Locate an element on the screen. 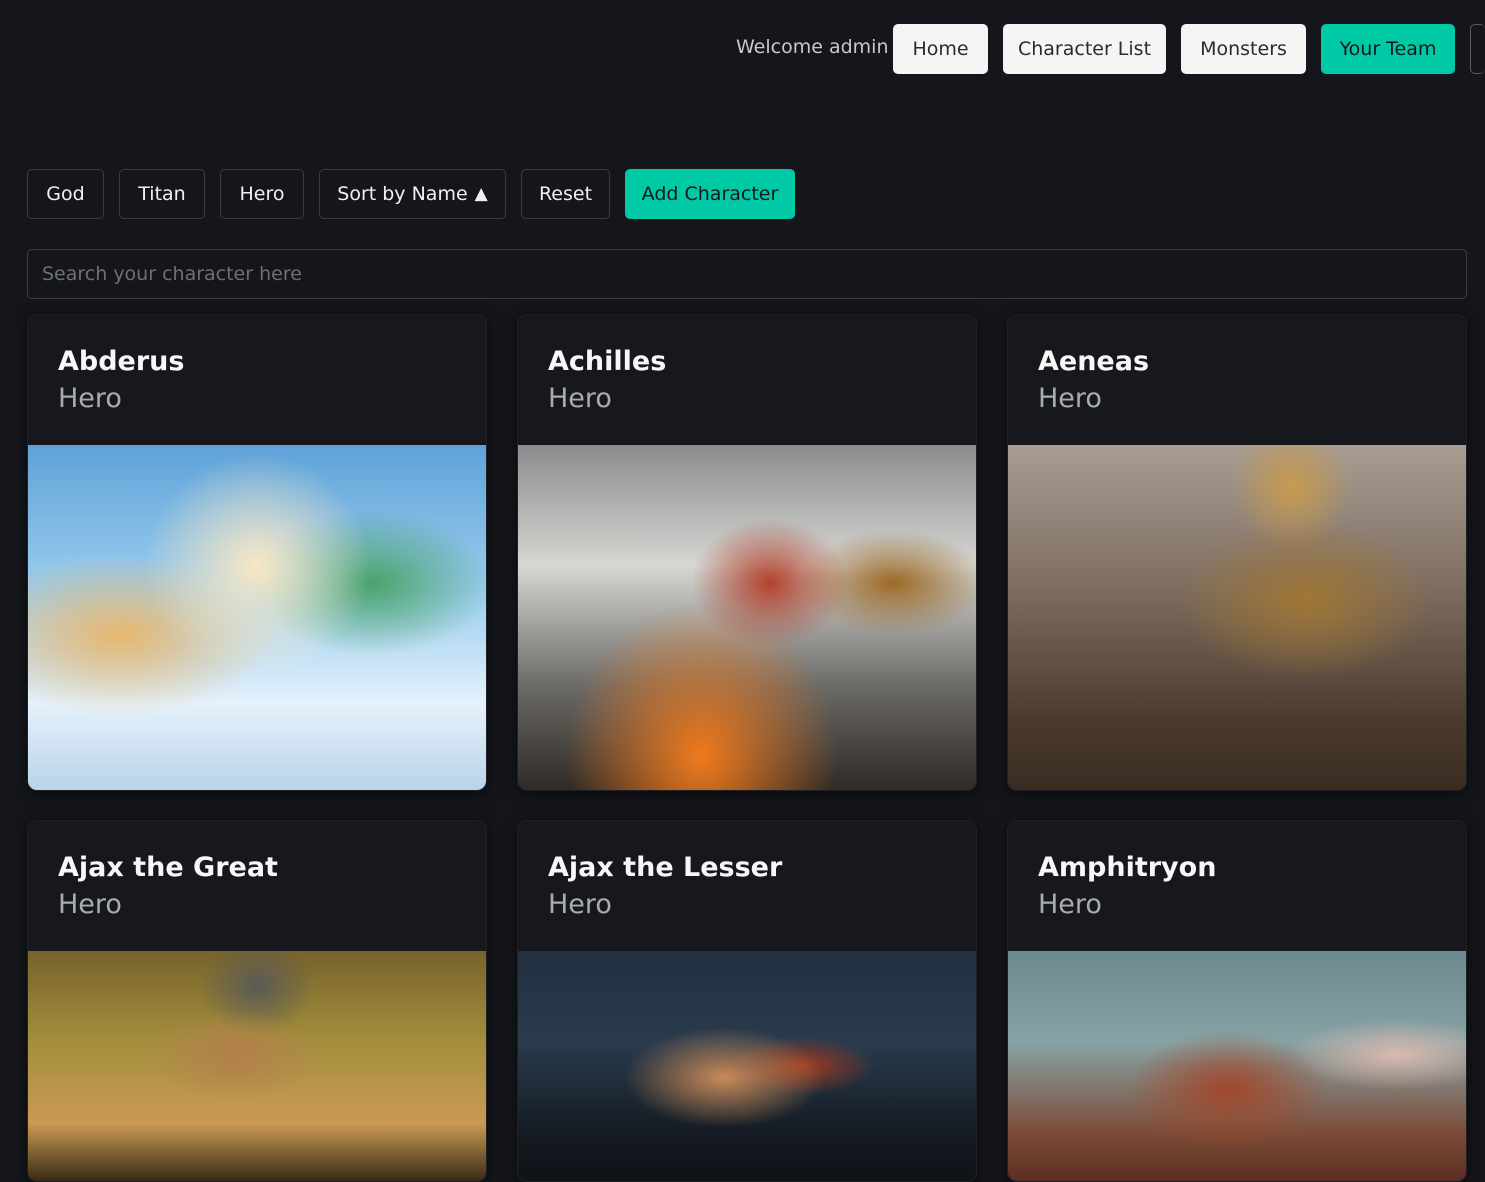  character-card: Amphitryon Hero is located at coordinates (1237, 1001).